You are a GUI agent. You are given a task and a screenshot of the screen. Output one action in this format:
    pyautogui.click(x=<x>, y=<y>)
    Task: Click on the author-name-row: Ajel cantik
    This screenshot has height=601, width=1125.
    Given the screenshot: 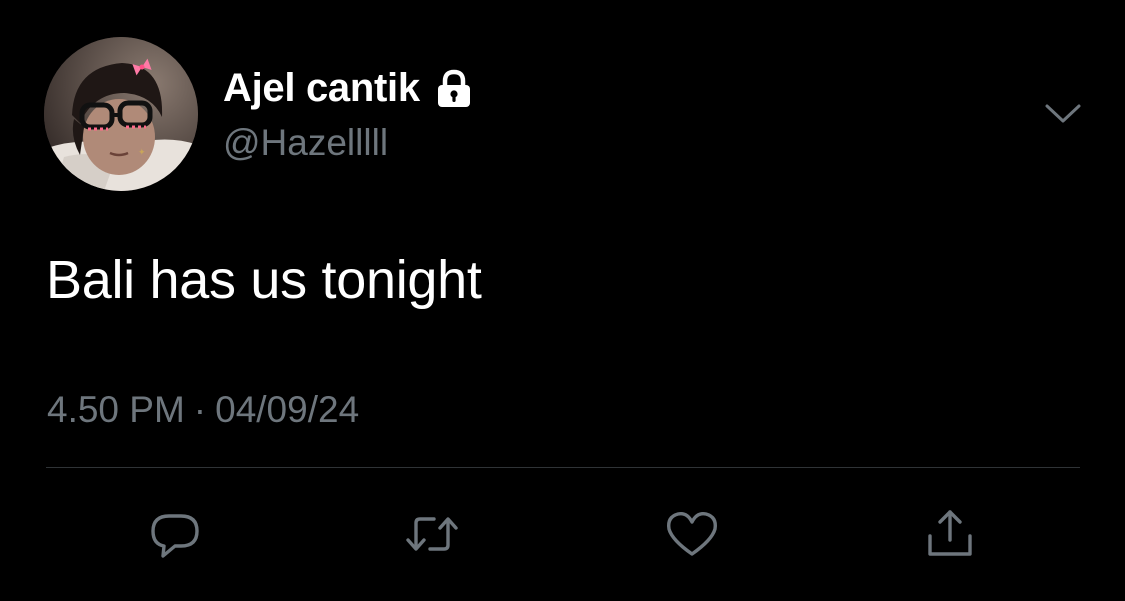 What is the action you would take?
    pyautogui.click(x=349, y=88)
    